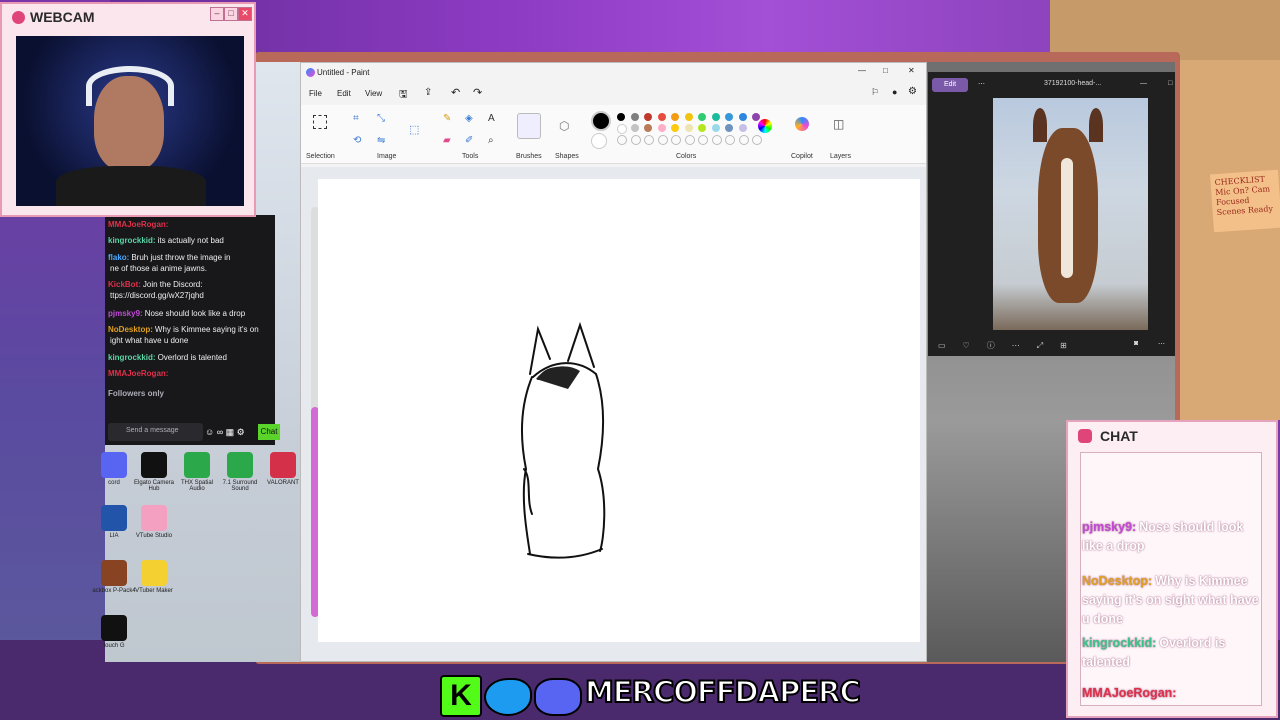 Image resolution: width=1280 pixels, height=720 pixels. I want to click on chat-username: NoDesktop:, so click(130, 329).